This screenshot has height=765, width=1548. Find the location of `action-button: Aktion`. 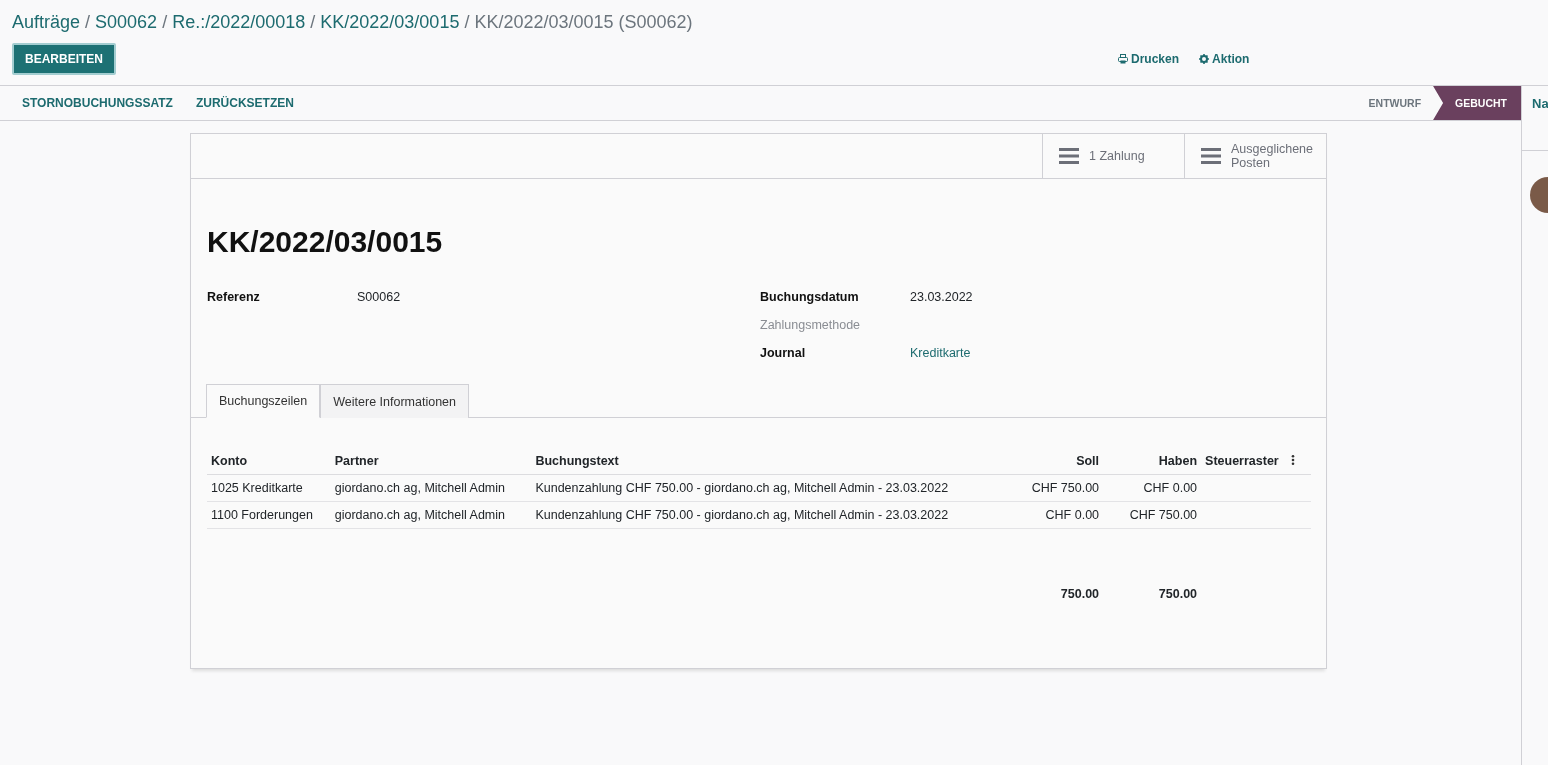

action-button: Aktion is located at coordinates (1224, 59).